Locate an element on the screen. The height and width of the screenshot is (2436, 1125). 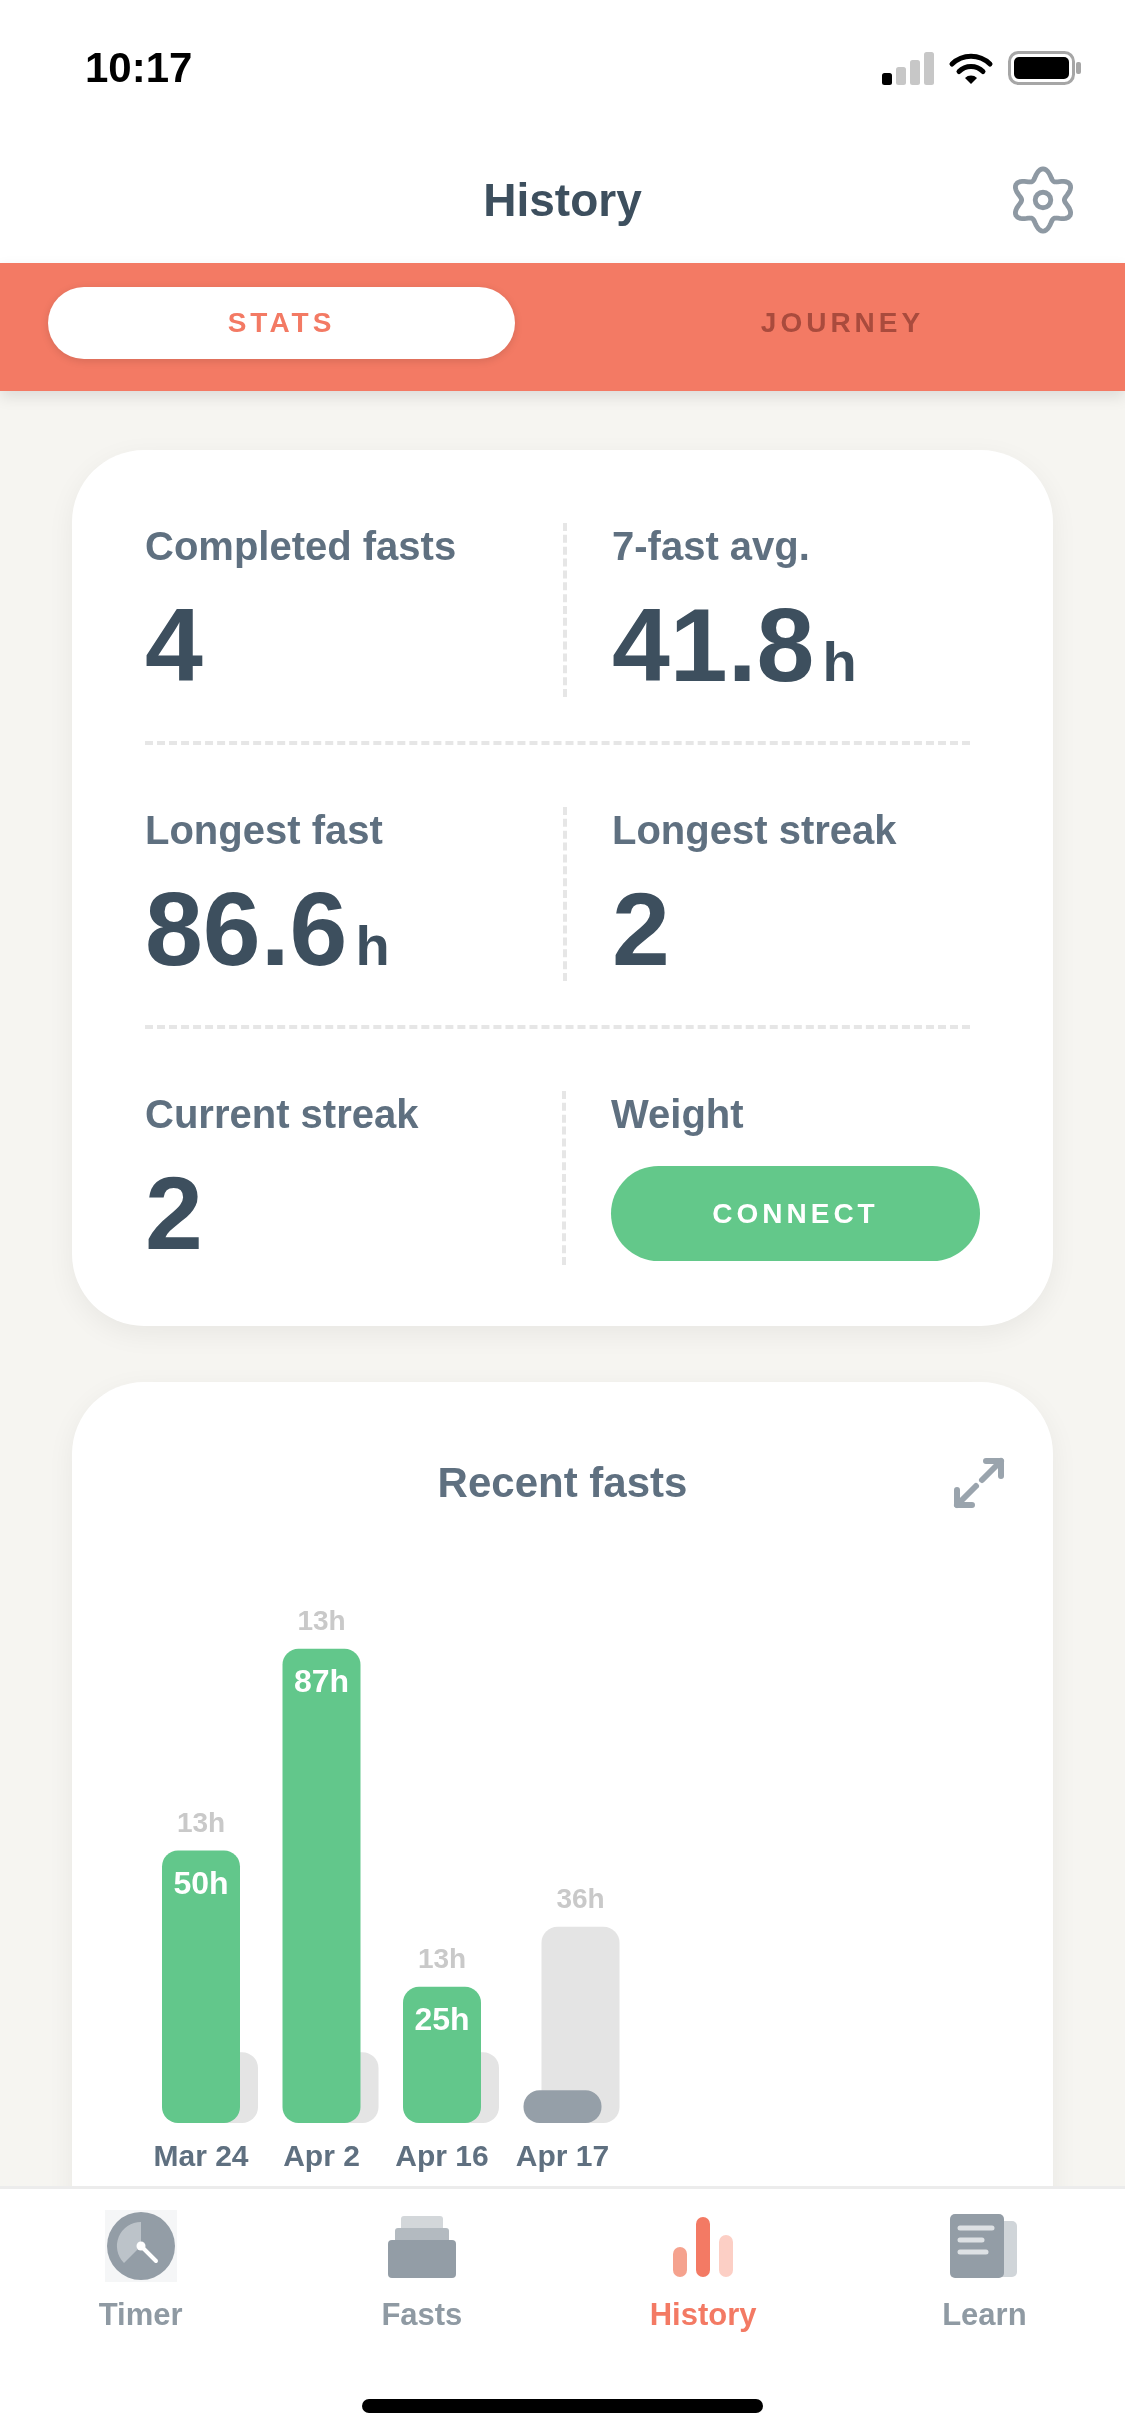
category-label: Apr 2 is located at coordinates (321, 2155).